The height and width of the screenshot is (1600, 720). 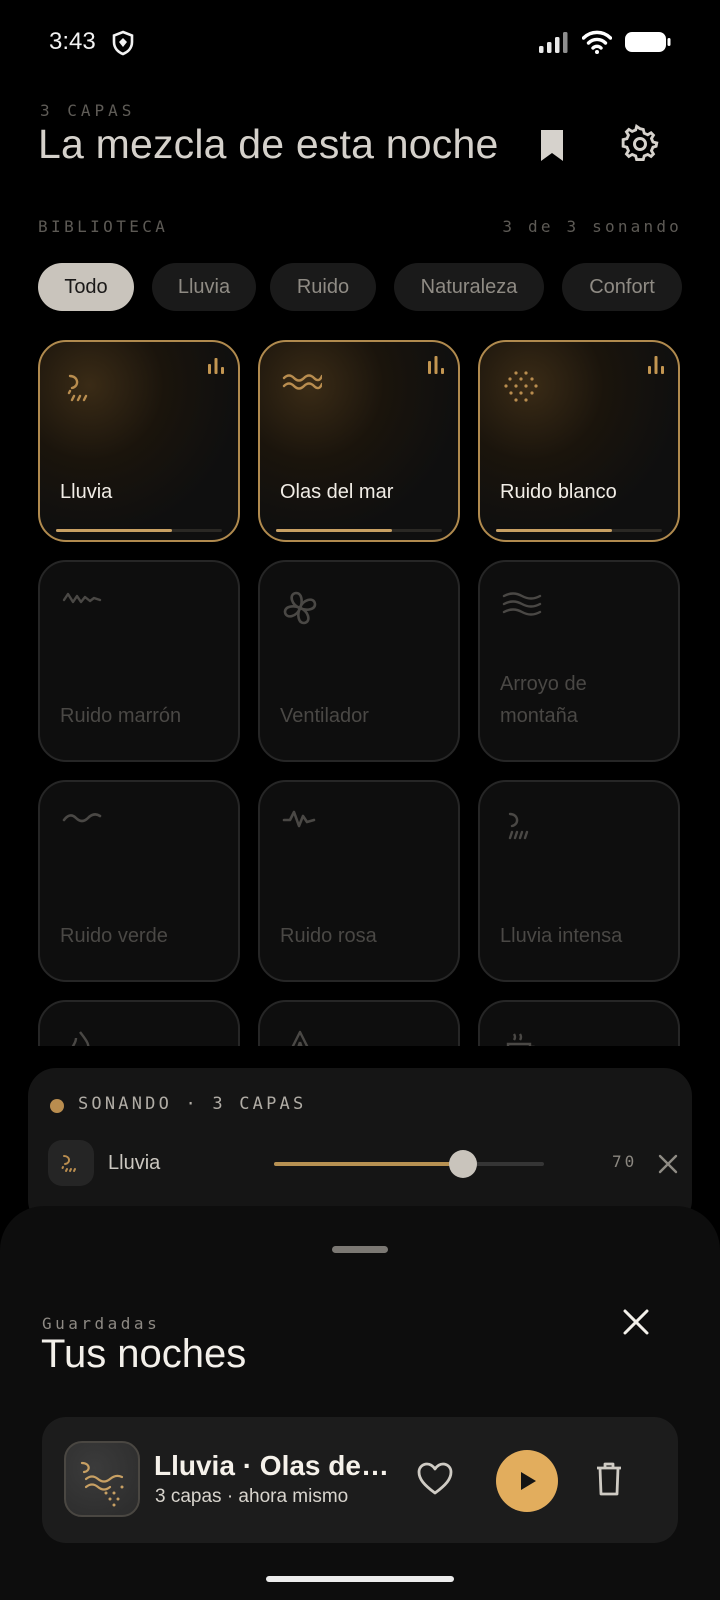 What do you see at coordinates (558, 492) in the screenshot?
I see `sound-name: Ruido blanco` at bounding box center [558, 492].